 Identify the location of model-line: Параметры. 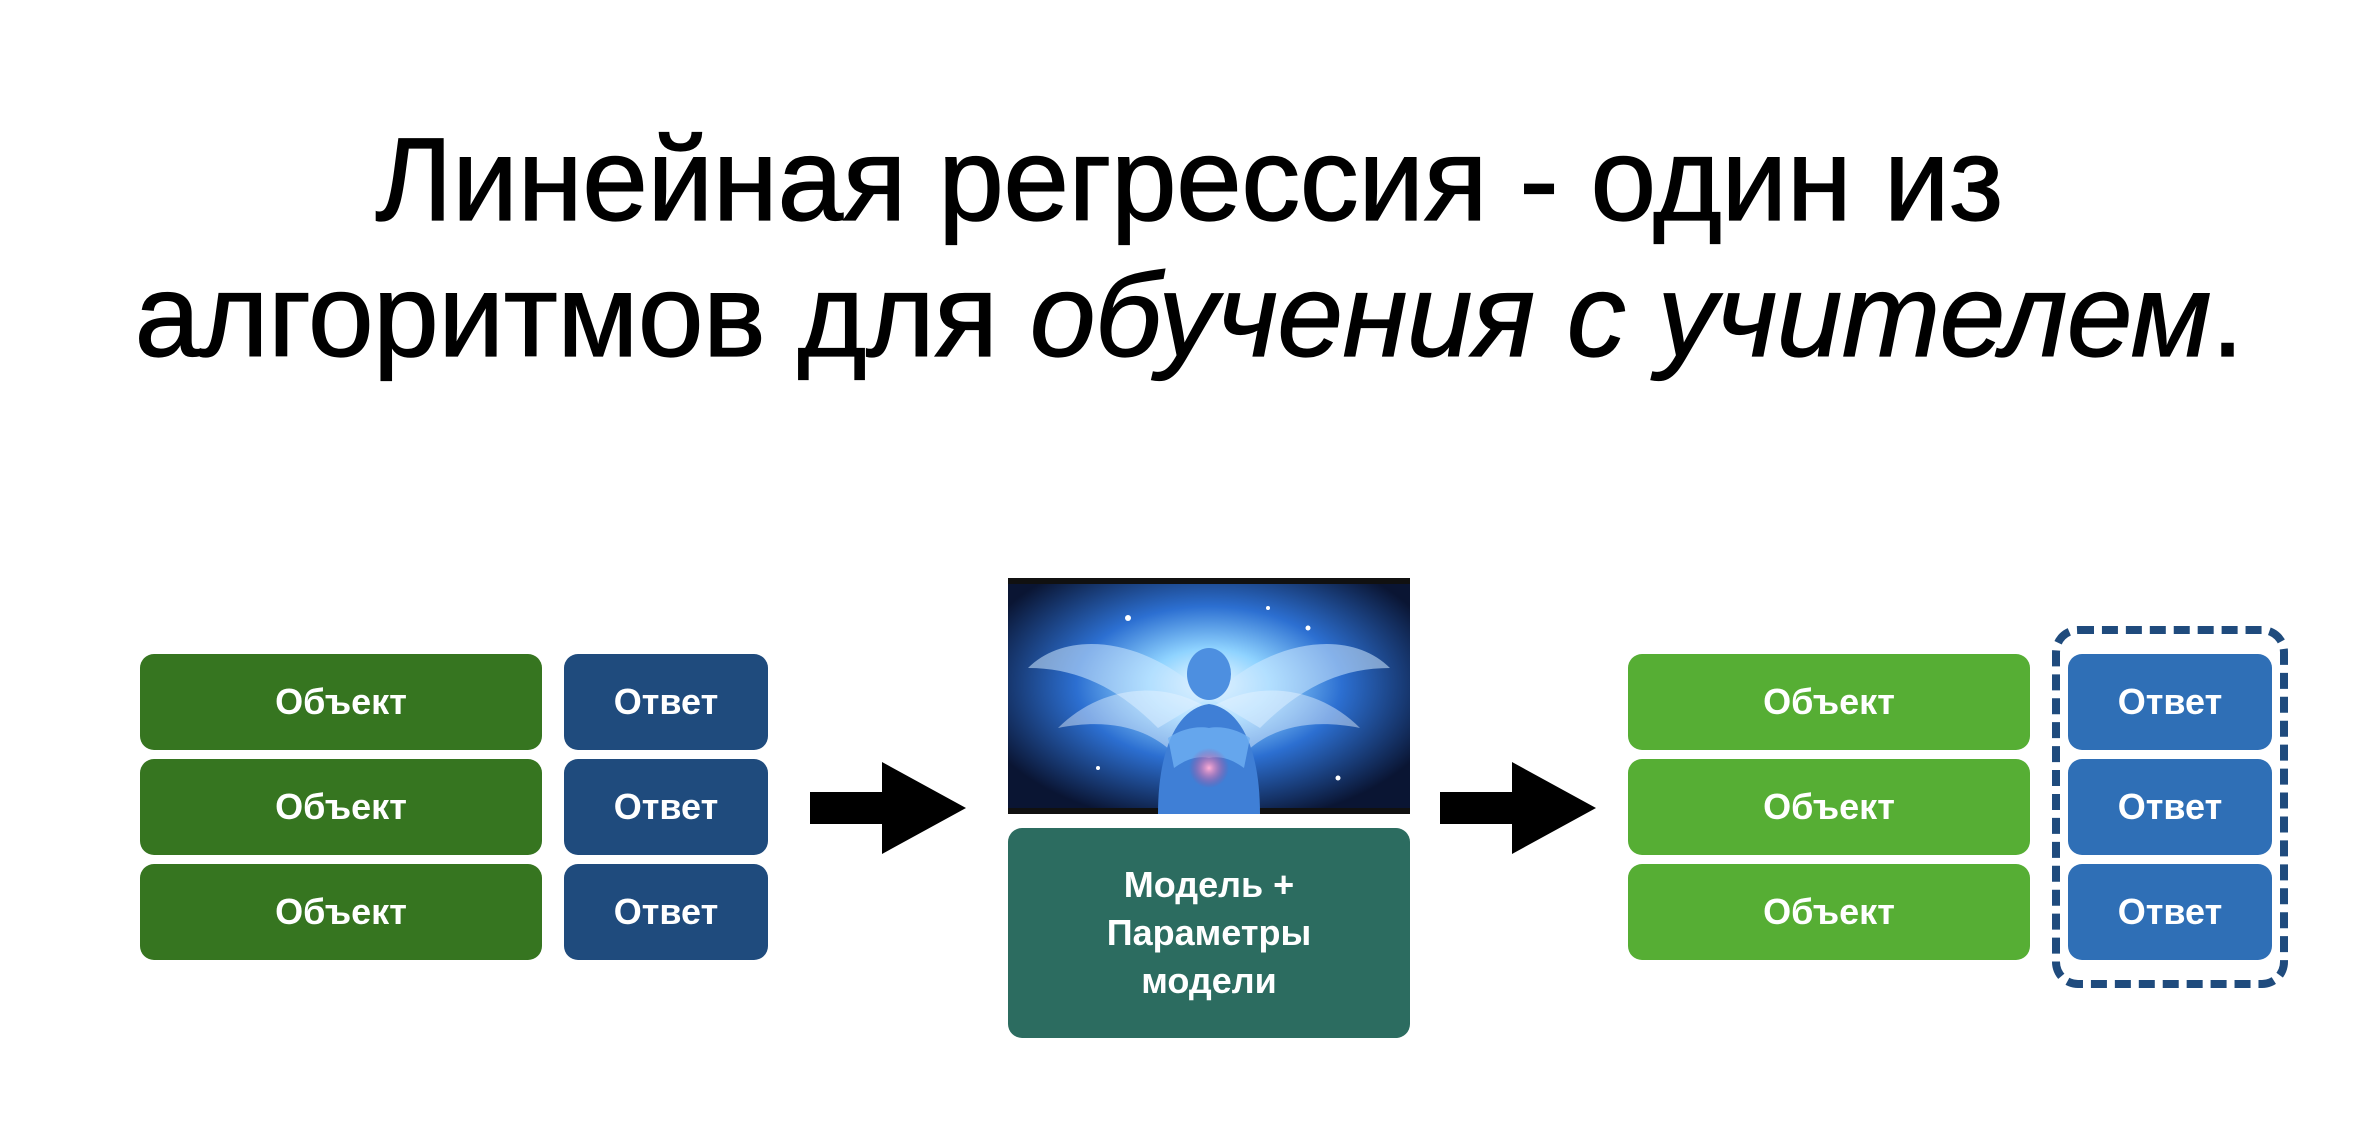
(1209, 932).